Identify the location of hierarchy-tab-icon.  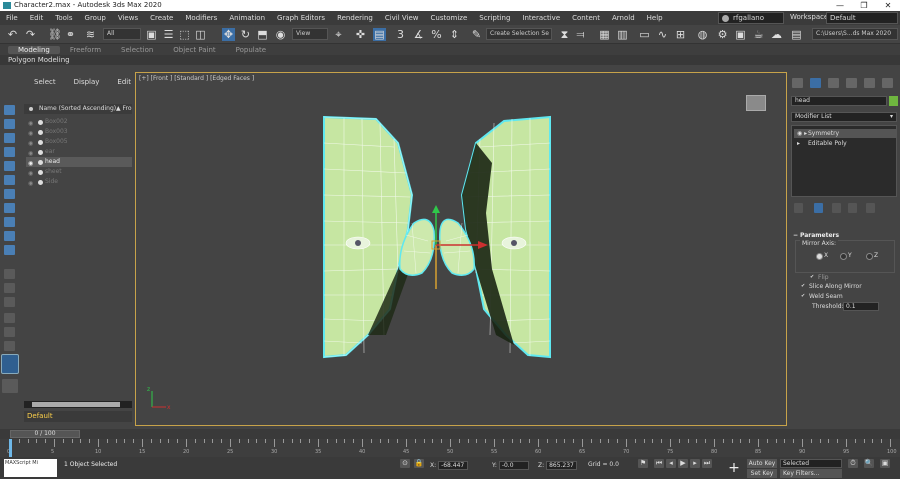
(833, 83).